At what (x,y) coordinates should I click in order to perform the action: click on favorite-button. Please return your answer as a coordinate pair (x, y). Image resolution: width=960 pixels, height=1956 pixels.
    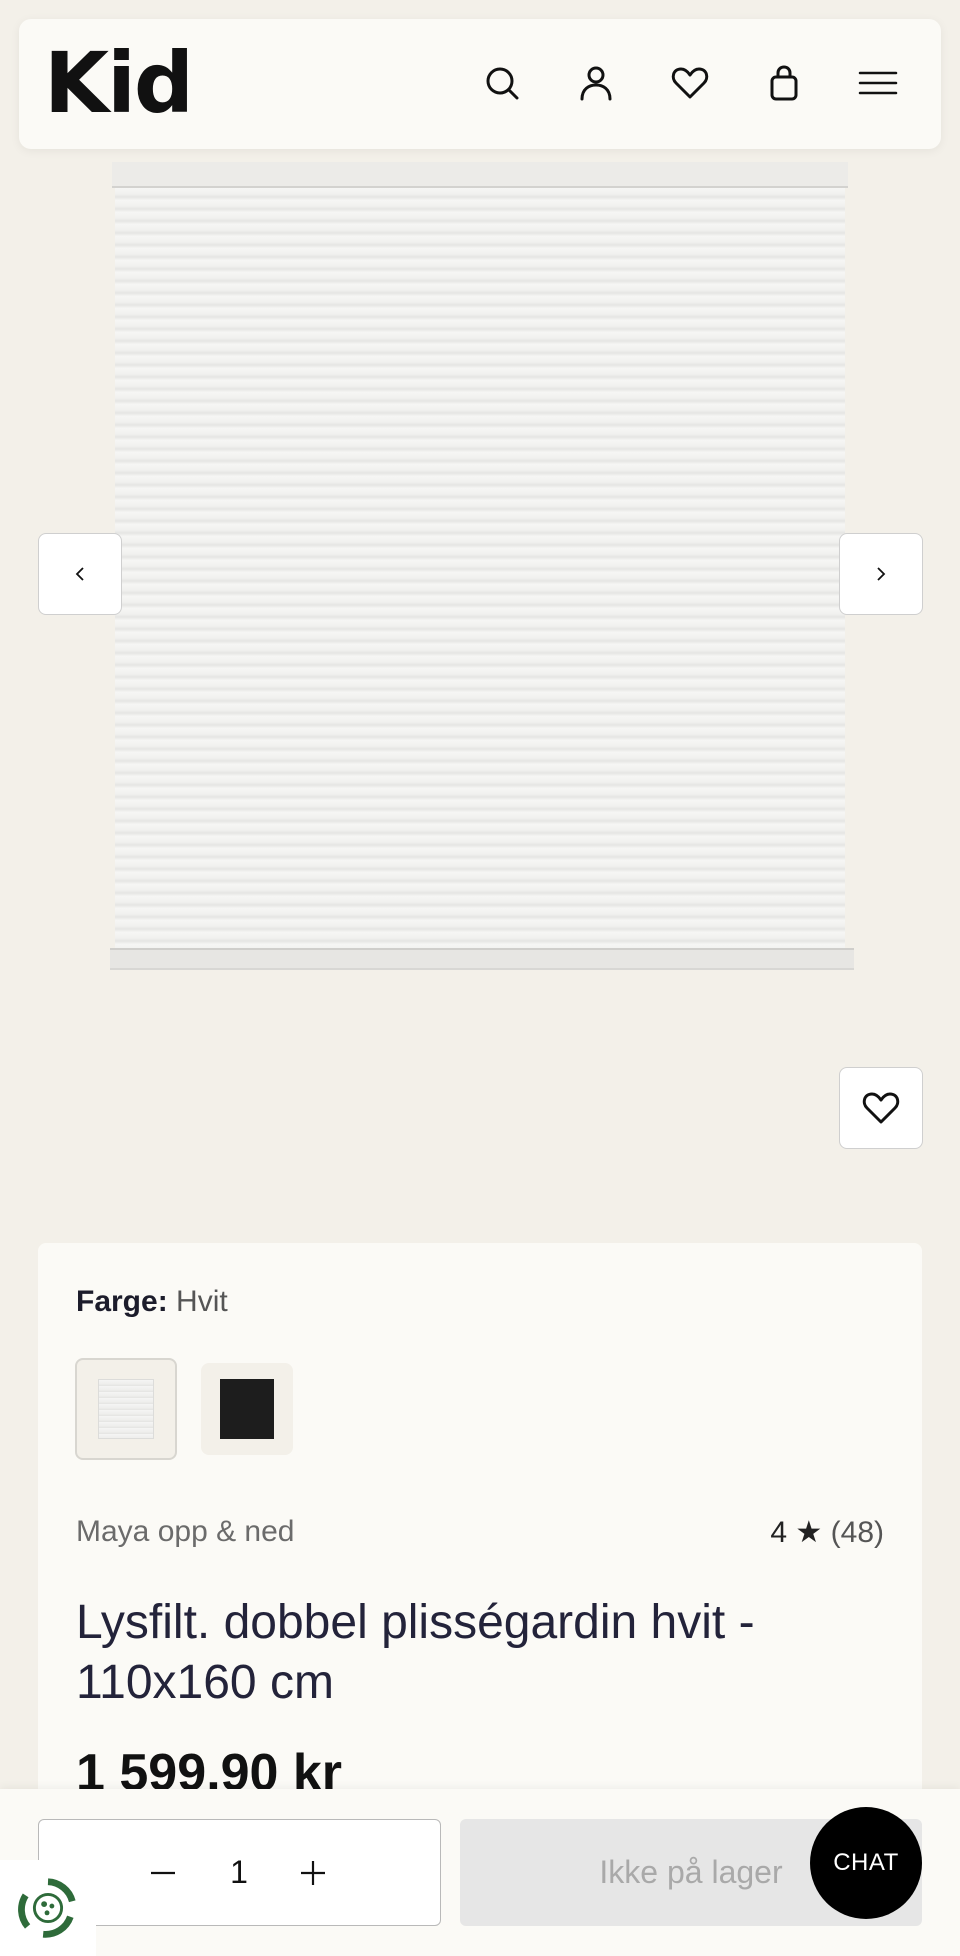
    Looking at the image, I should click on (881, 1108).